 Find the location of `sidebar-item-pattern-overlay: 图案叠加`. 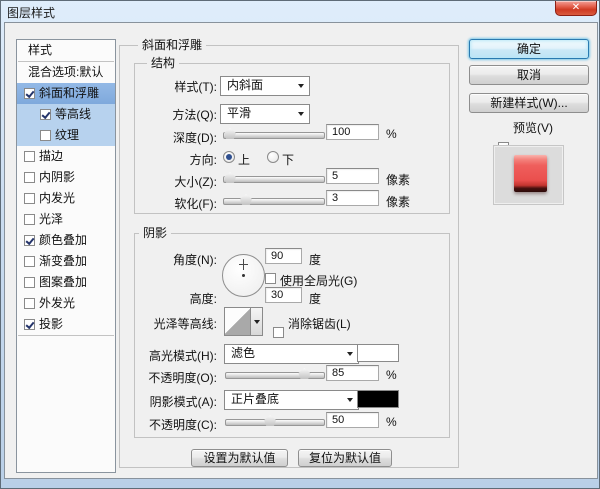

sidebar-item-pattern-overlay: 图案叠加 is located at coordinates (66, 282).